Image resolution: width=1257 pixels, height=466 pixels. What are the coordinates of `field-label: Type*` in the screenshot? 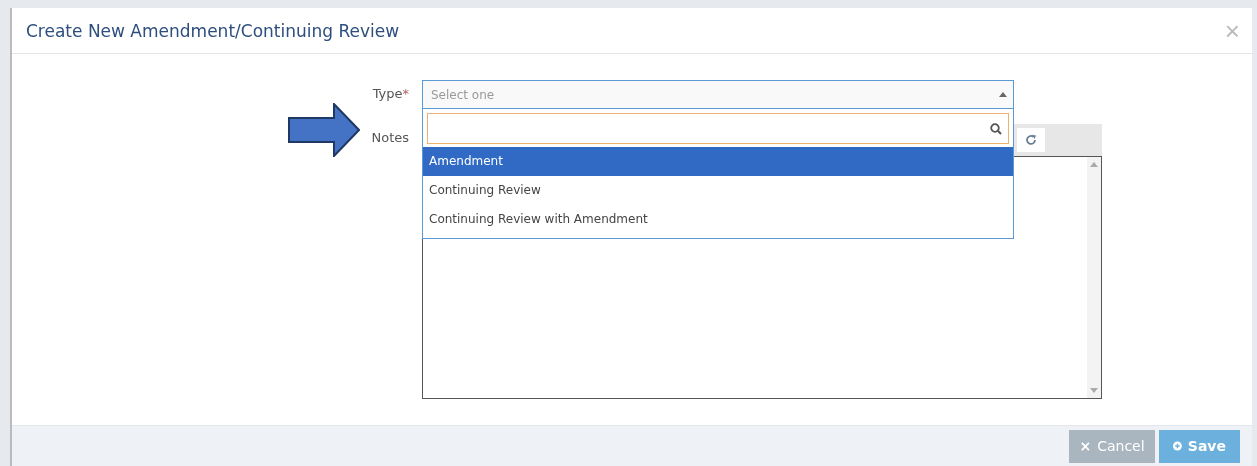 It's located at (390, 93).